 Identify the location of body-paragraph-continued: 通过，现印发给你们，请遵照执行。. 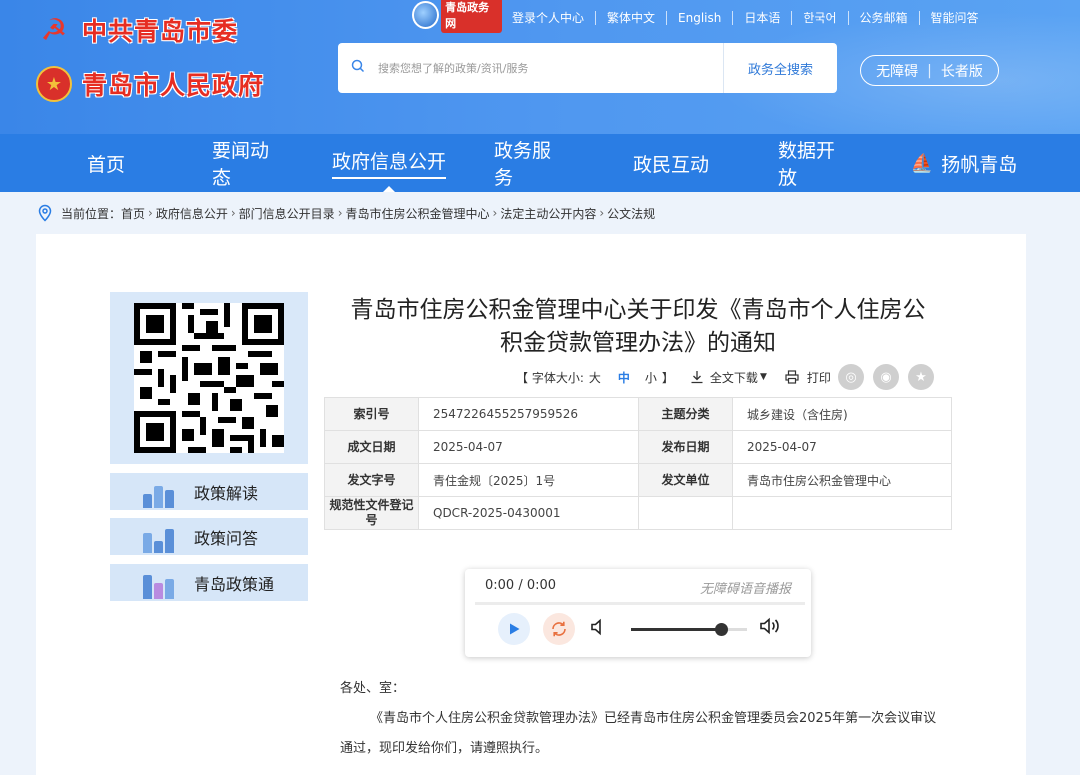
(444, 748).